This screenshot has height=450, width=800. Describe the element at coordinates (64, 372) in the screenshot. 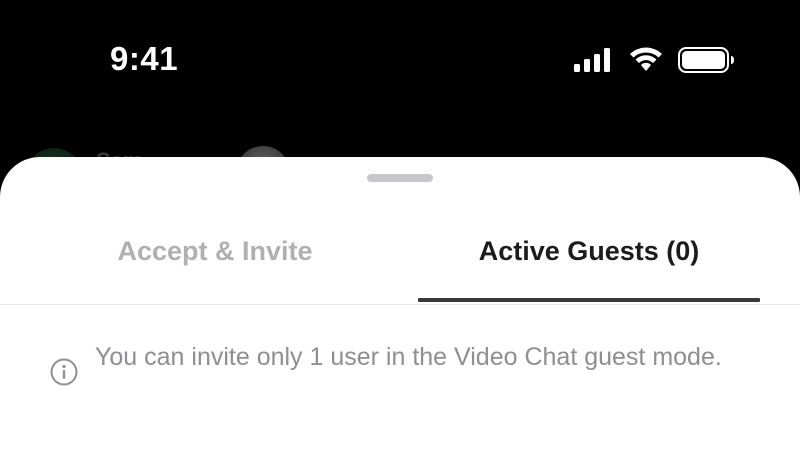

I see `info-icon` at that location.